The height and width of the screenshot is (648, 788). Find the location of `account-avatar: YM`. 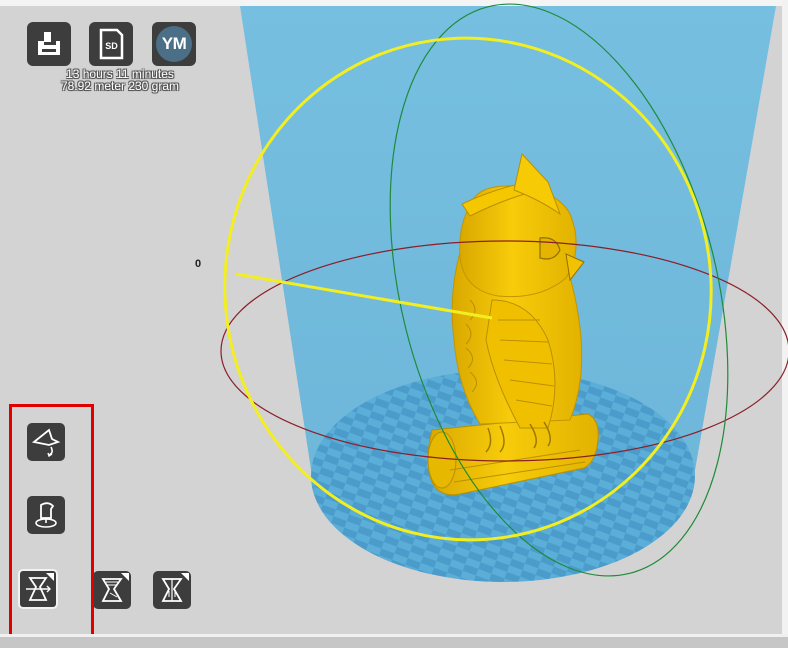

account-avatar: YM is located at coordinates (174, 44).